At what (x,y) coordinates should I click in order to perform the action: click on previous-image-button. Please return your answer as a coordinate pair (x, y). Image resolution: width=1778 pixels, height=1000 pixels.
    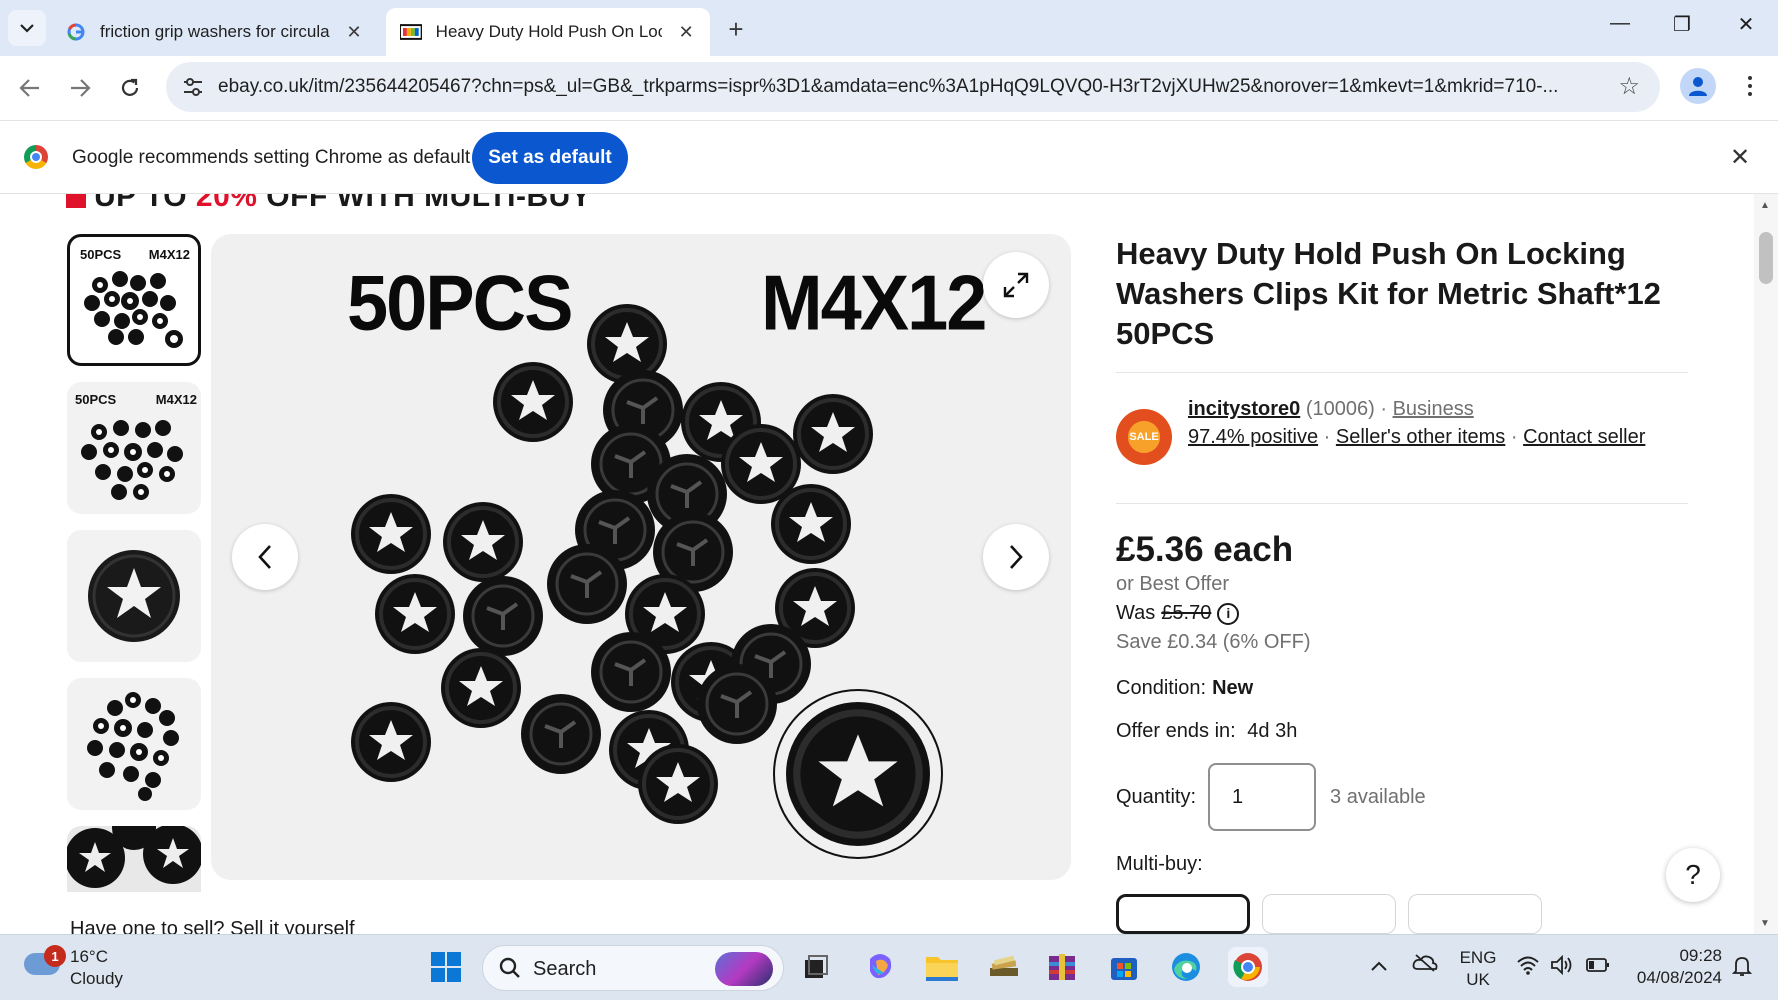
    Looking at the image, I should click on (265, 557).